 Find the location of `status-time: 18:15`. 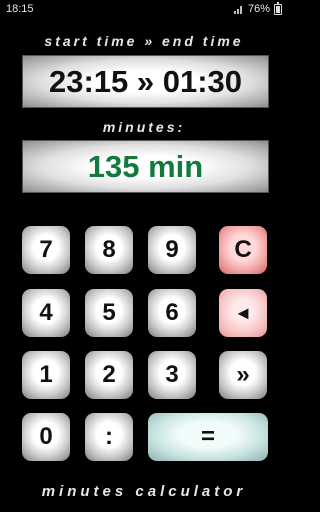

status-time: 18:15 is located at coordinates (20, 9).